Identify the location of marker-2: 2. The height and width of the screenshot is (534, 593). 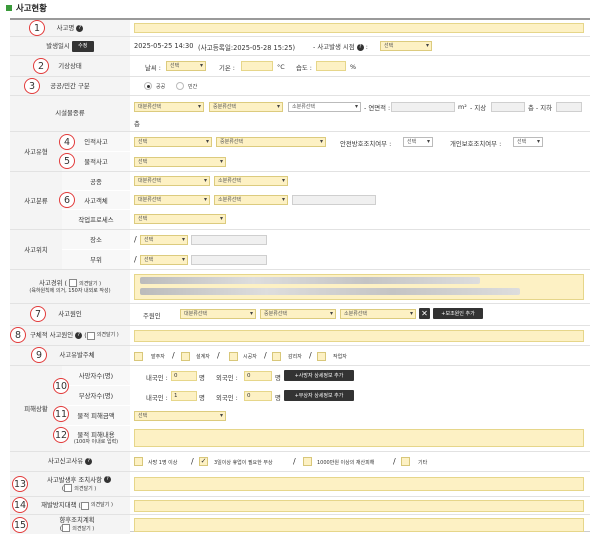
(41, 66).